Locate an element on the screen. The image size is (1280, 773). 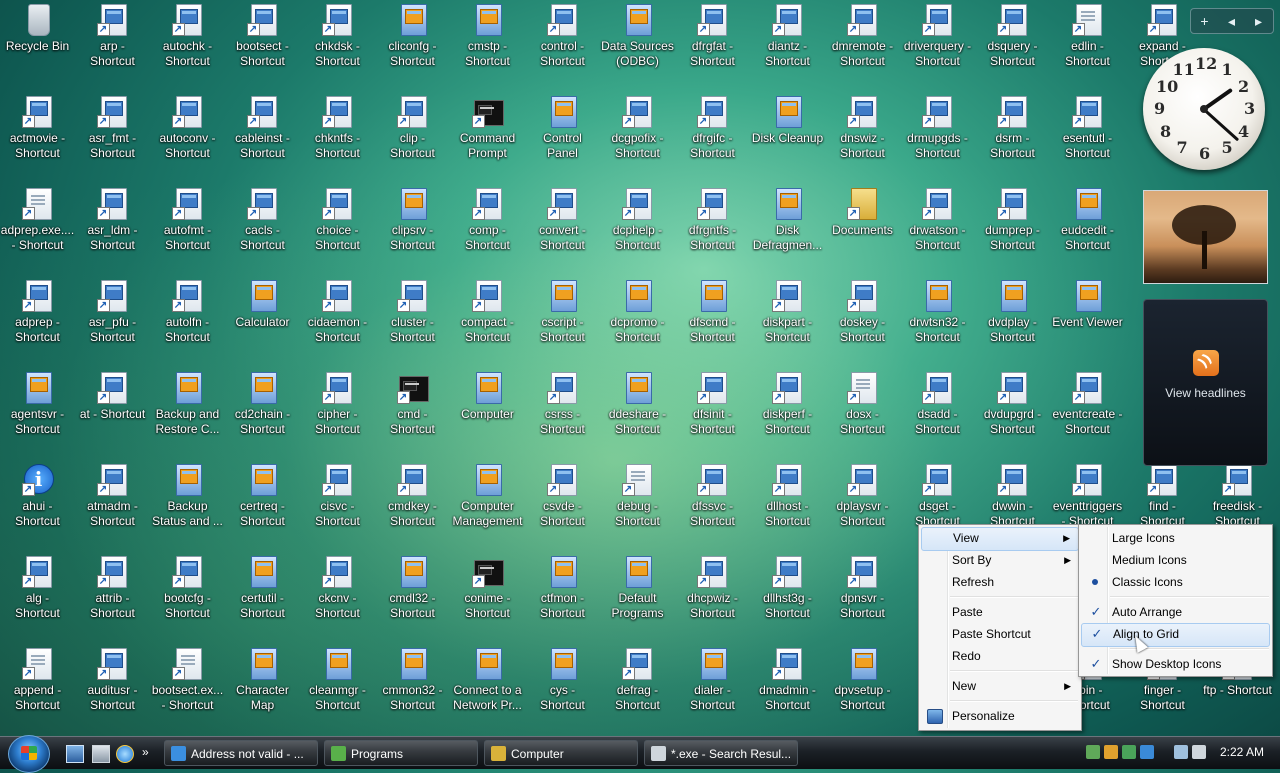
desktop-icon: ↗ debug - Shortcut is located at coordinates (637, 505).